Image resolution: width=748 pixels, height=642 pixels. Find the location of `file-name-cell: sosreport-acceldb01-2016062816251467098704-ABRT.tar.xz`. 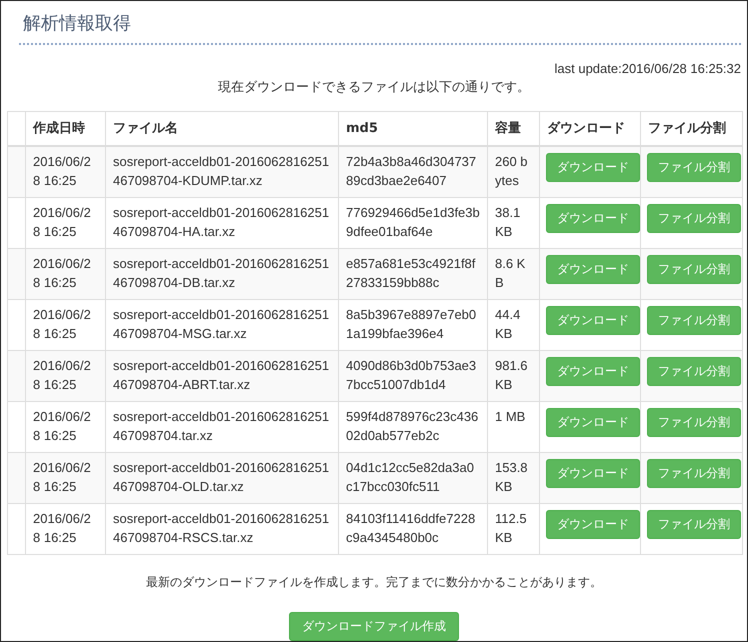

file-name-cell: sosreport-acceldb01-2016062816251467098704-ABRT.tar.xz is located at coordinates (222, 376).